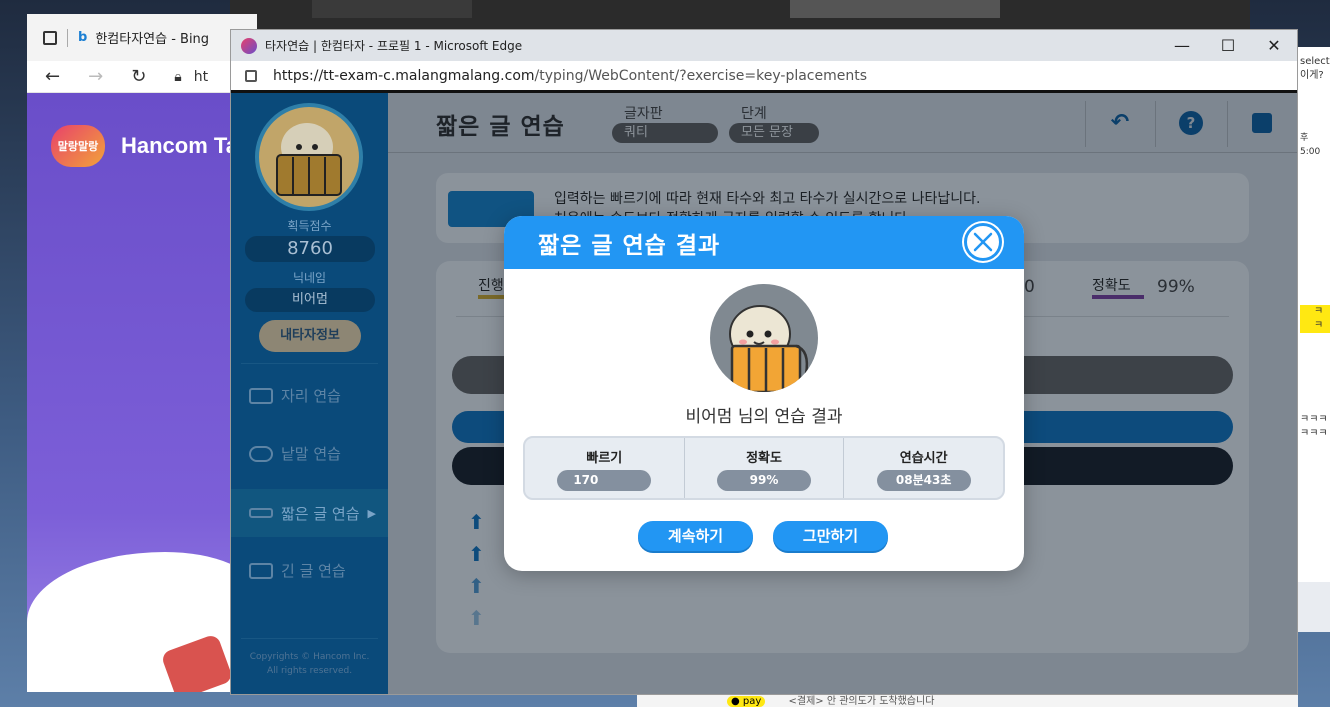 The image size is (1330, 707). What do you see at coordinates (1312, 75) in the screenshot?
I see `partial-text: 이게?` at bounding box center [1312, 75].